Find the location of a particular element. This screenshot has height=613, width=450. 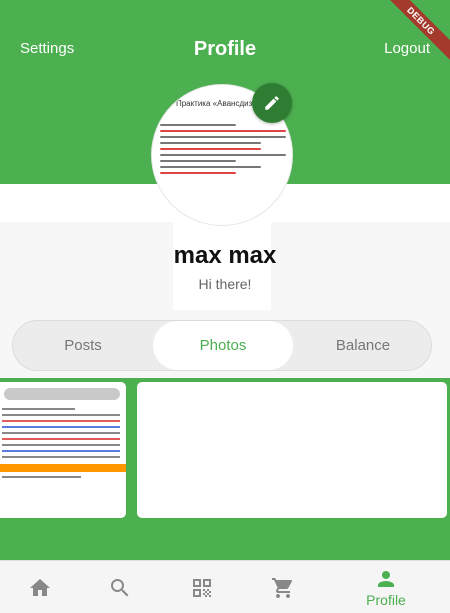

photo-card is located at coordinates (63, 450).